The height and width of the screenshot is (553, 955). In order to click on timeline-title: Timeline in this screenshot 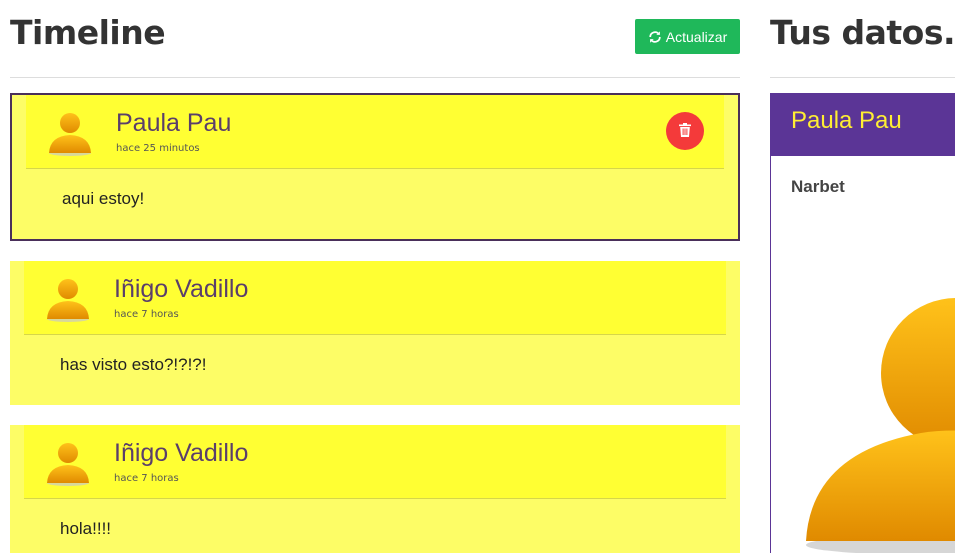, I will do `click(88, 32)`.